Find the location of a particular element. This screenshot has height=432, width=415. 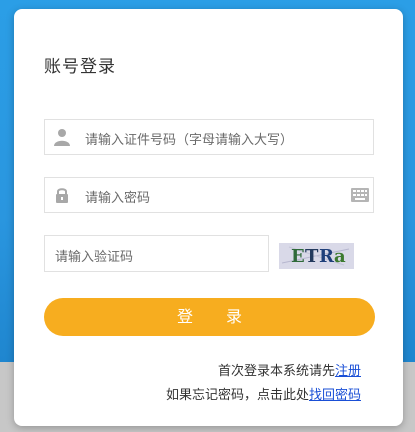

captcha-image: E T R a is located at coordinates (316, 256).